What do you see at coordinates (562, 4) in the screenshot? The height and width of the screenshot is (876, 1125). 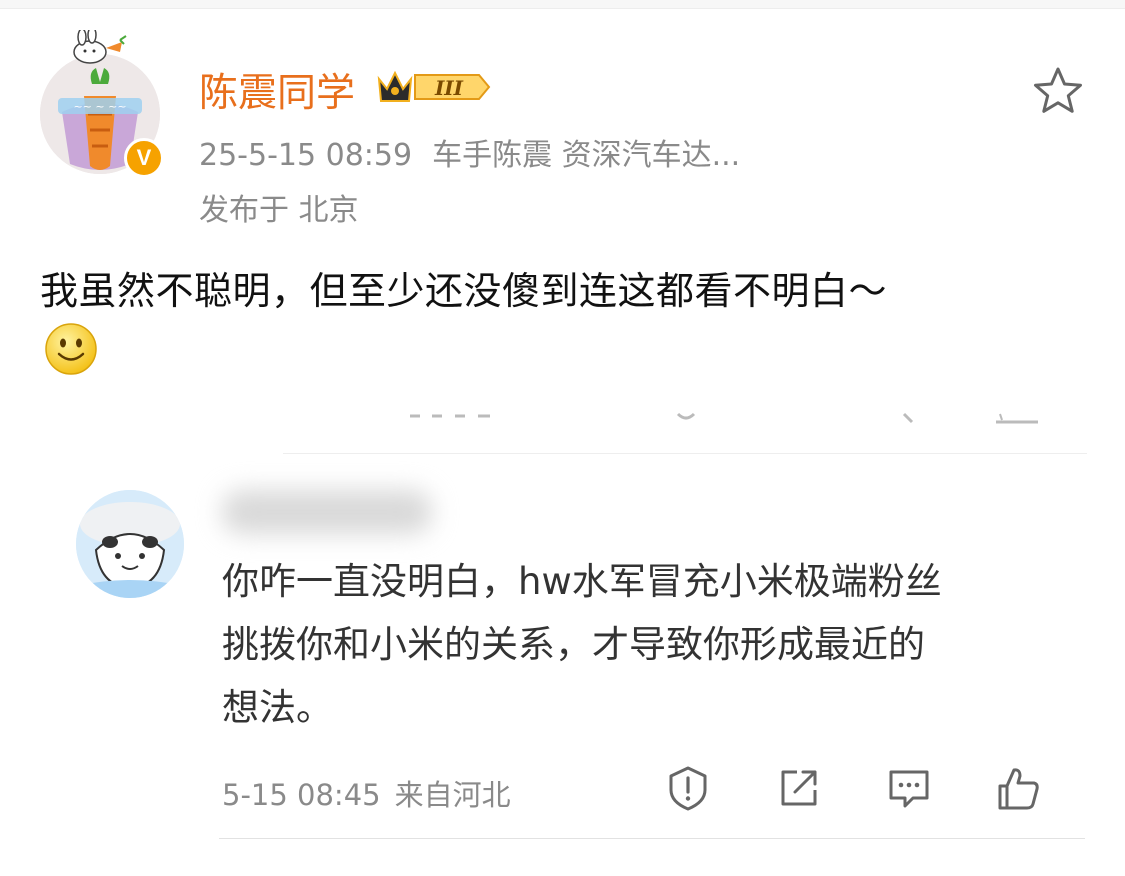 I see `top-divider` at bounding box center [562, 4].